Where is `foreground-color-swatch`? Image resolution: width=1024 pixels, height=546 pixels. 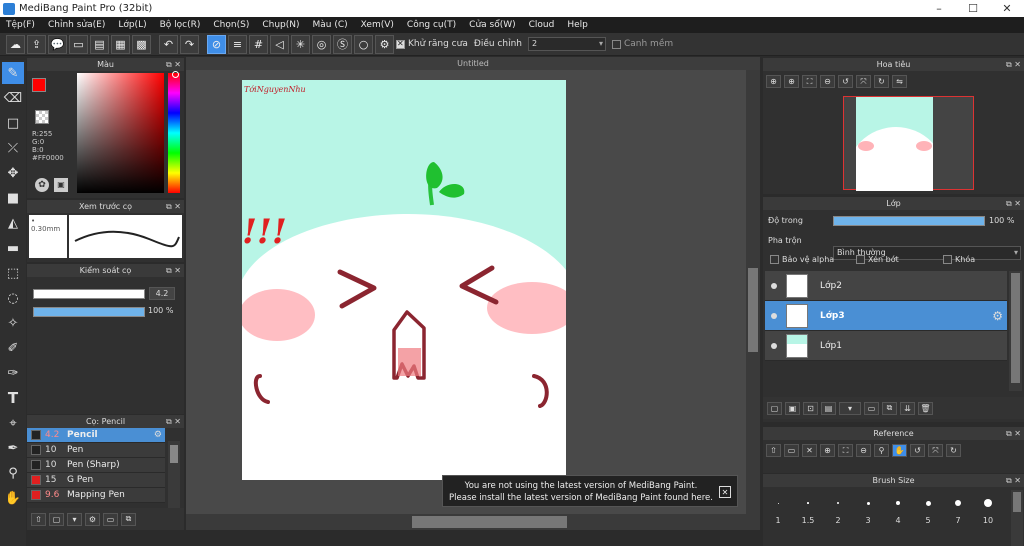 foreground-color-swatch is located at coordinates (39, 85).